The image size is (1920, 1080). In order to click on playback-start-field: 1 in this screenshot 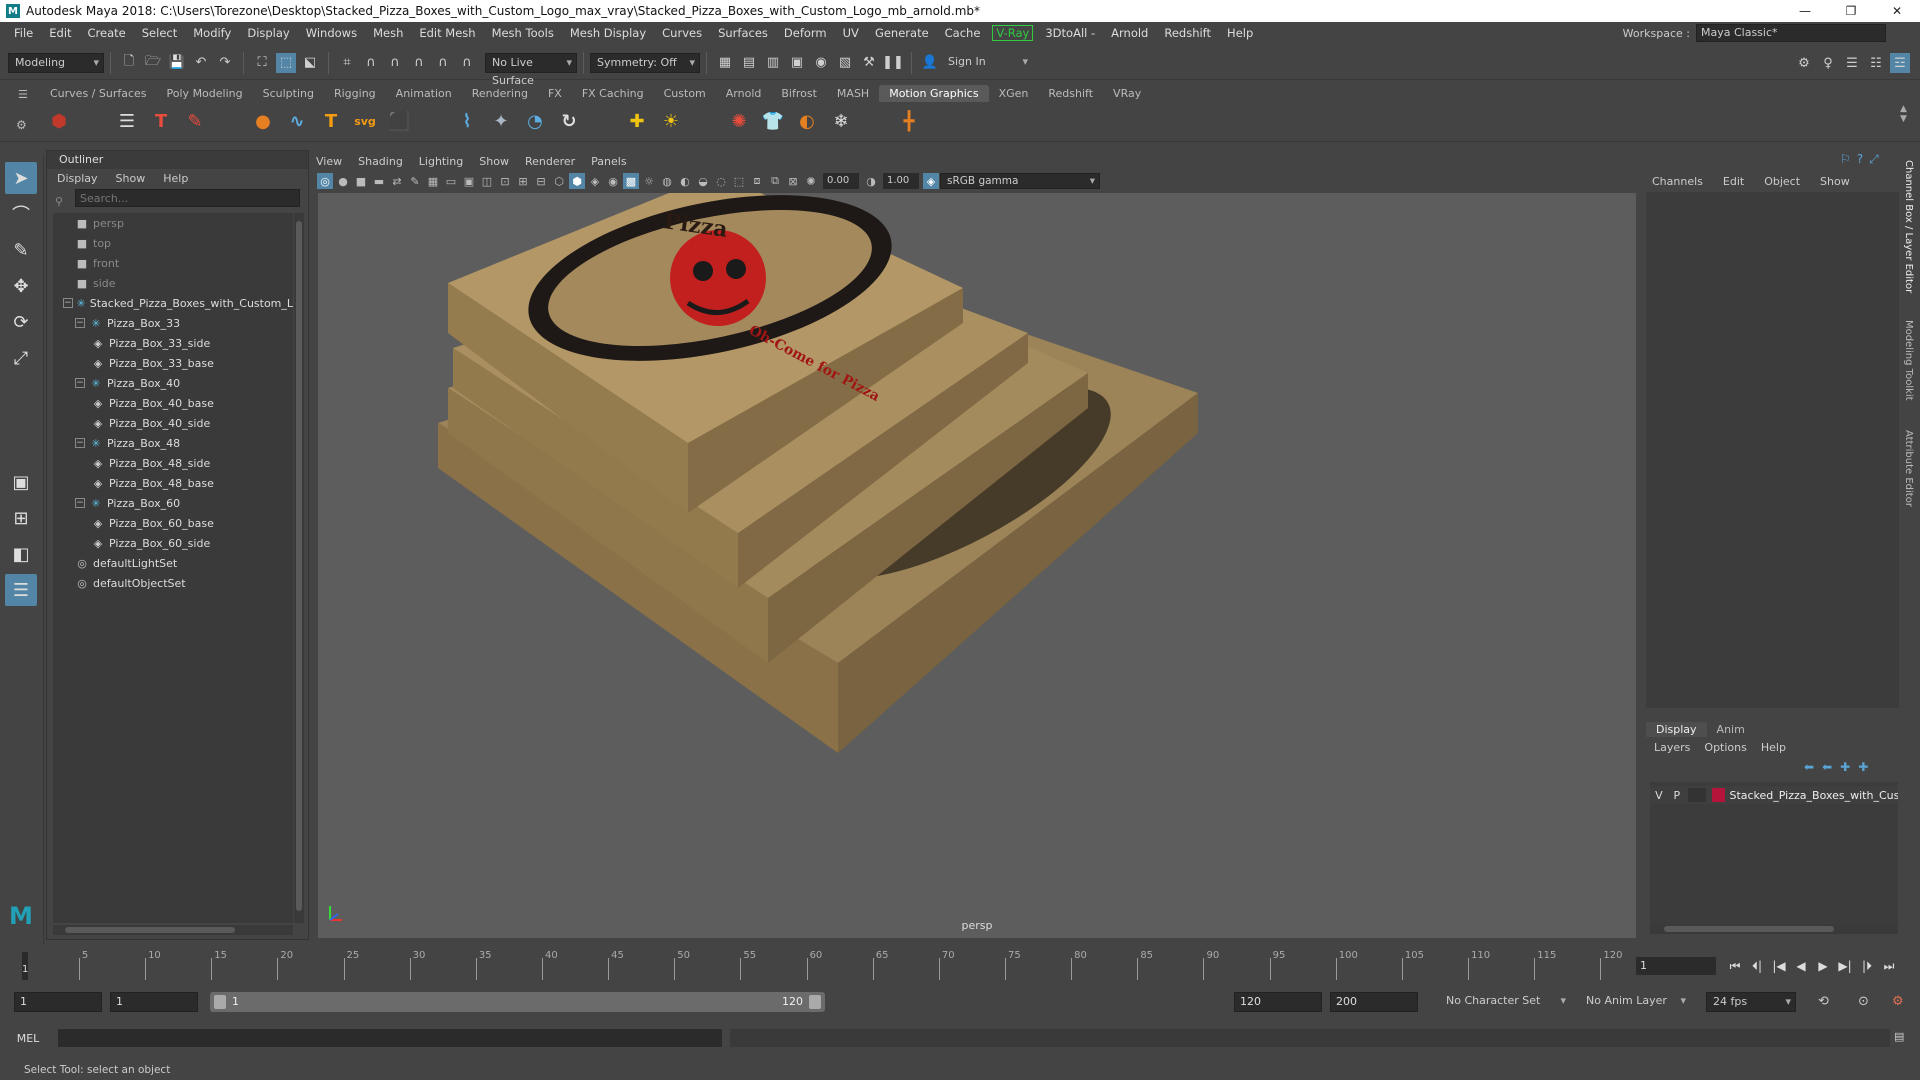, I will do `click(154, 1002)`.